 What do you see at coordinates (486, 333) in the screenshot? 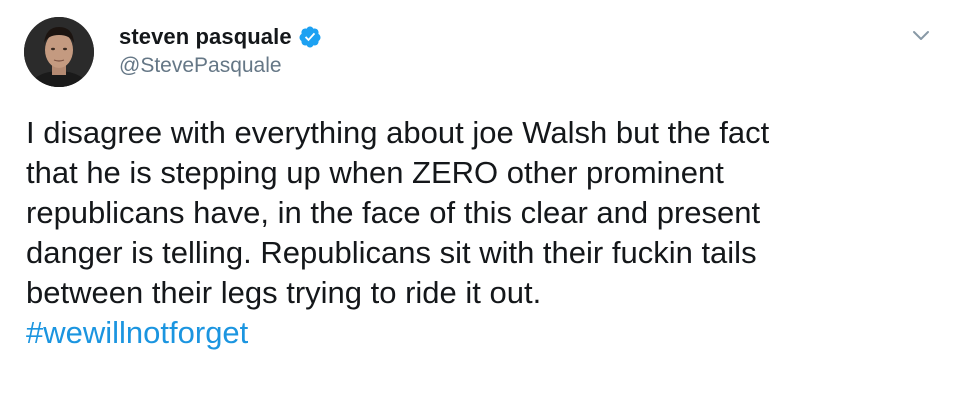
I see `hashtag-link: #wewillnotforget` at bounding box center [486, 333].